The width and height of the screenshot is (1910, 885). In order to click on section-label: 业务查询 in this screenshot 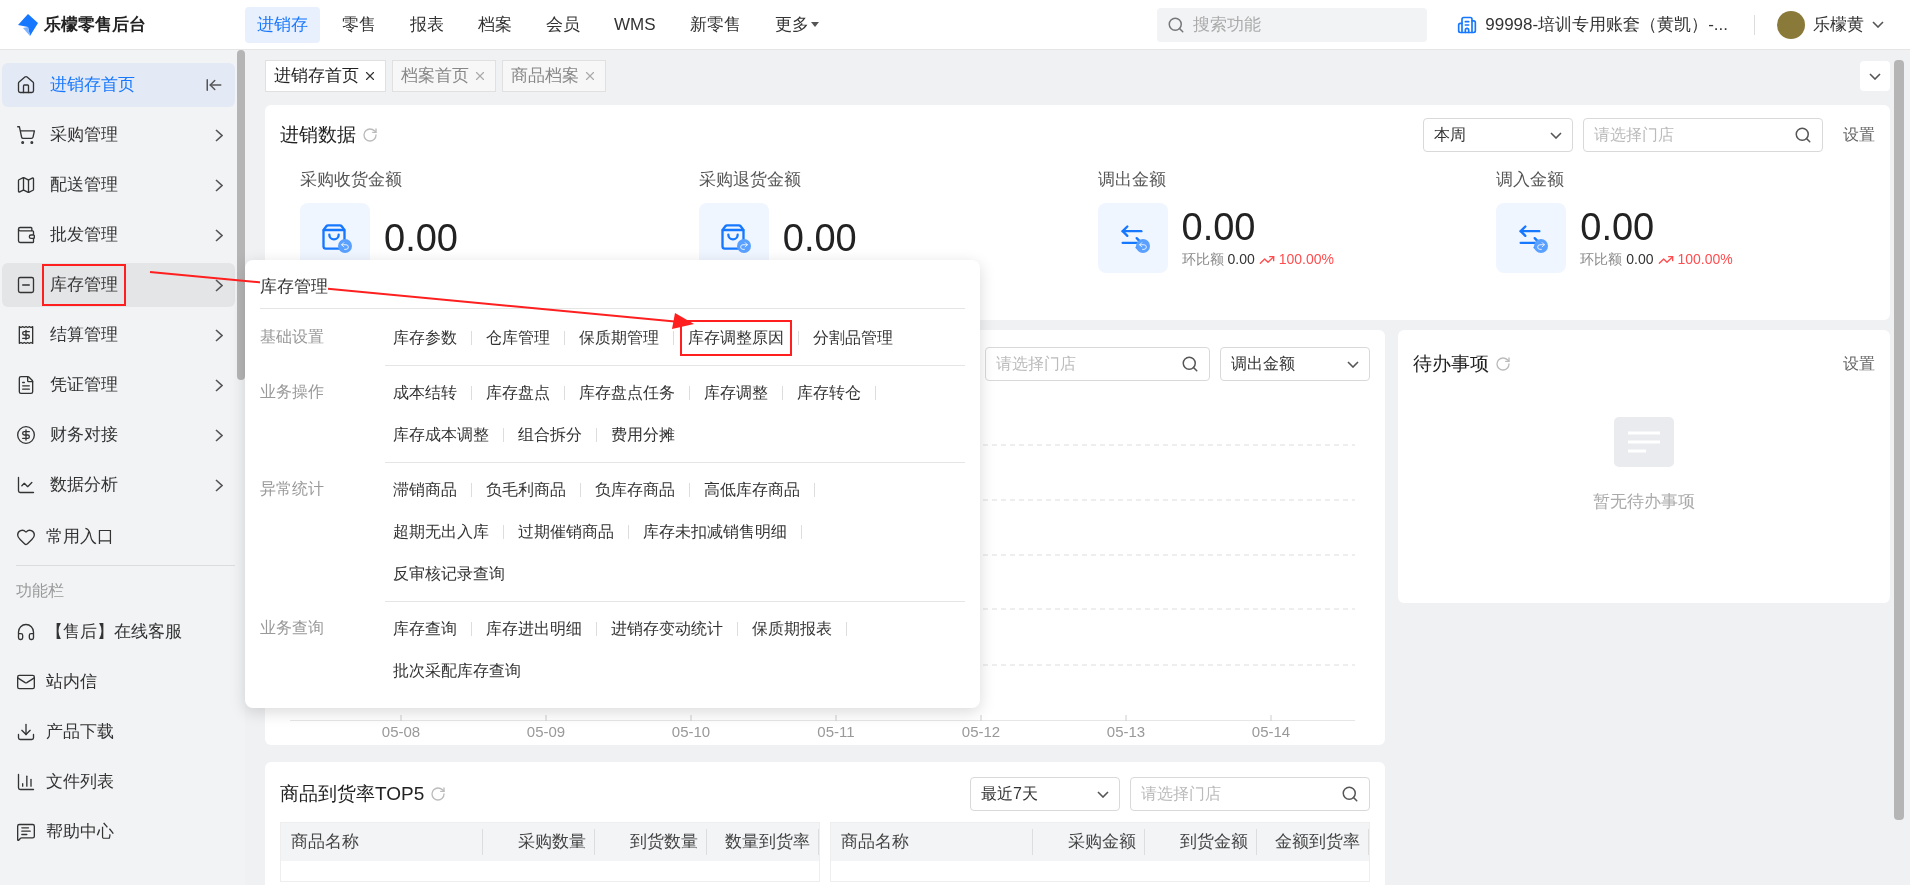, I will do `click(292, 628)`.